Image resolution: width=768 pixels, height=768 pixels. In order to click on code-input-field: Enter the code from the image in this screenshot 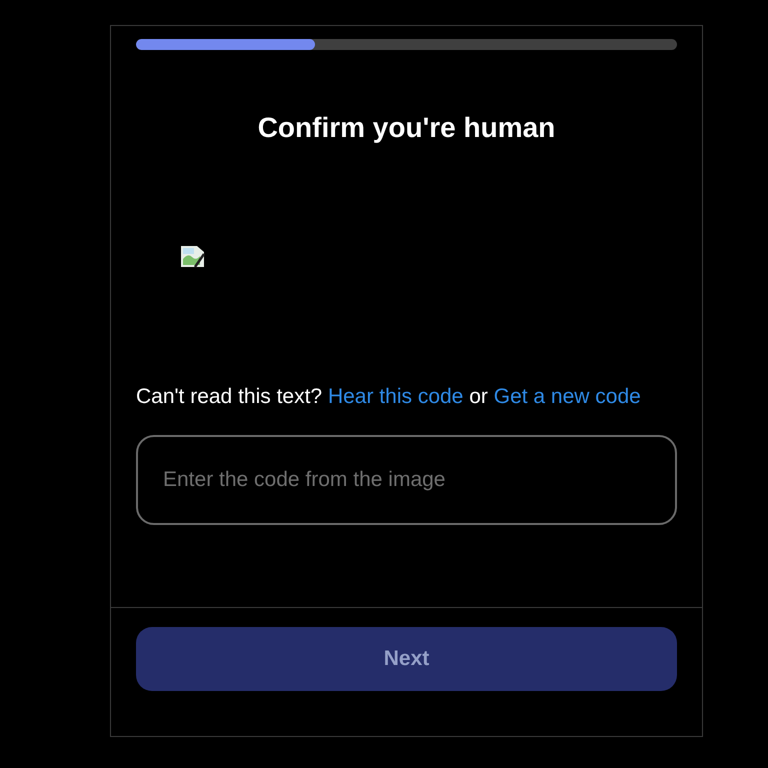, I will do `click(406, 480)`.